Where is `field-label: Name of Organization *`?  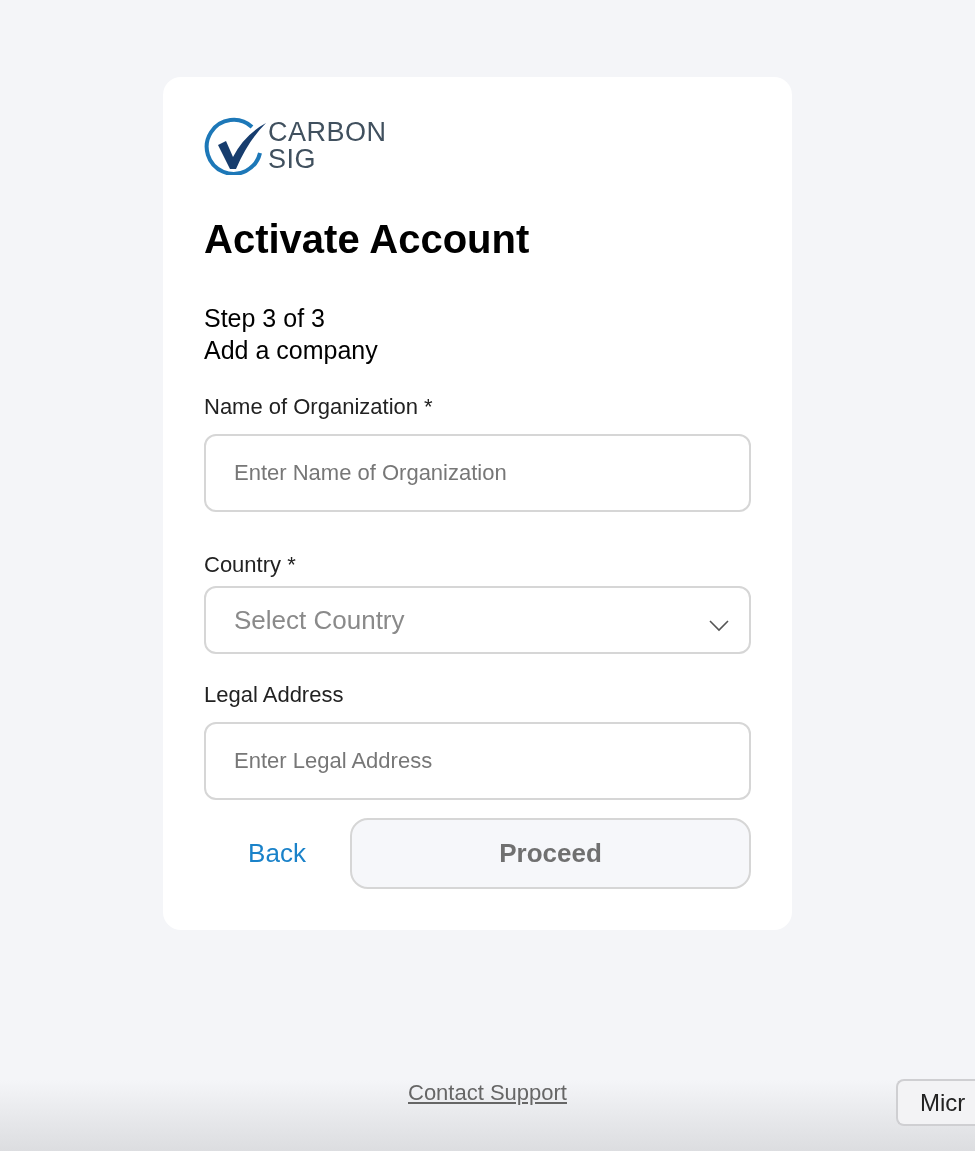 field-label: Name of Organization * is located at coordinates (318, 407).